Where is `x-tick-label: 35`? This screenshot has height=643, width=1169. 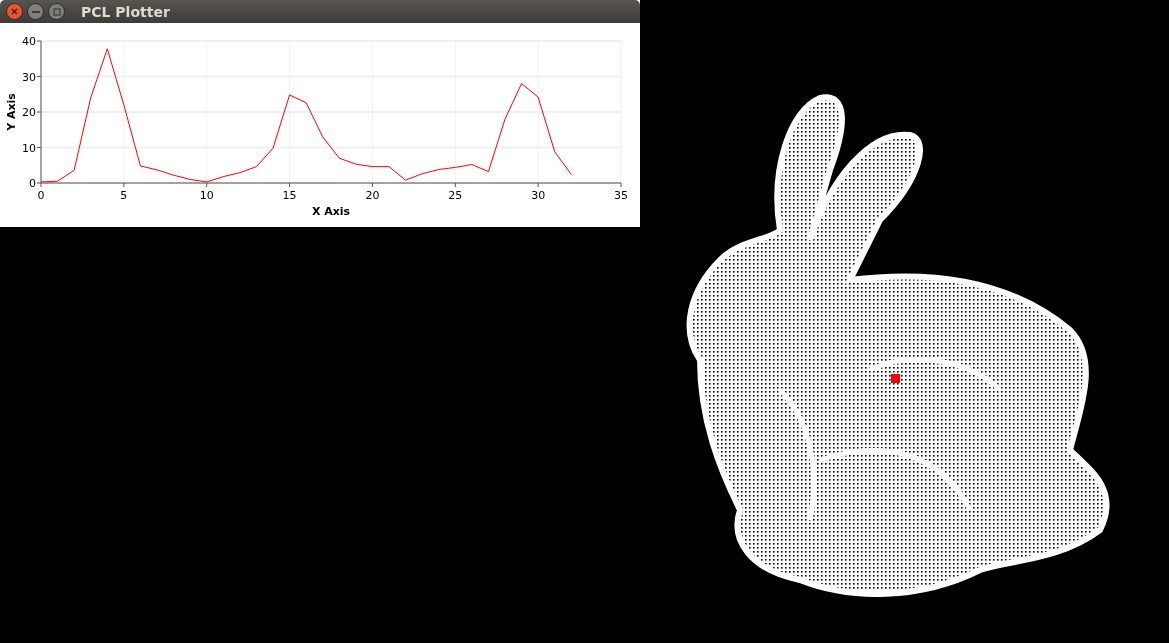 x-tick-label: 35 is located at coordinates (621, 195).